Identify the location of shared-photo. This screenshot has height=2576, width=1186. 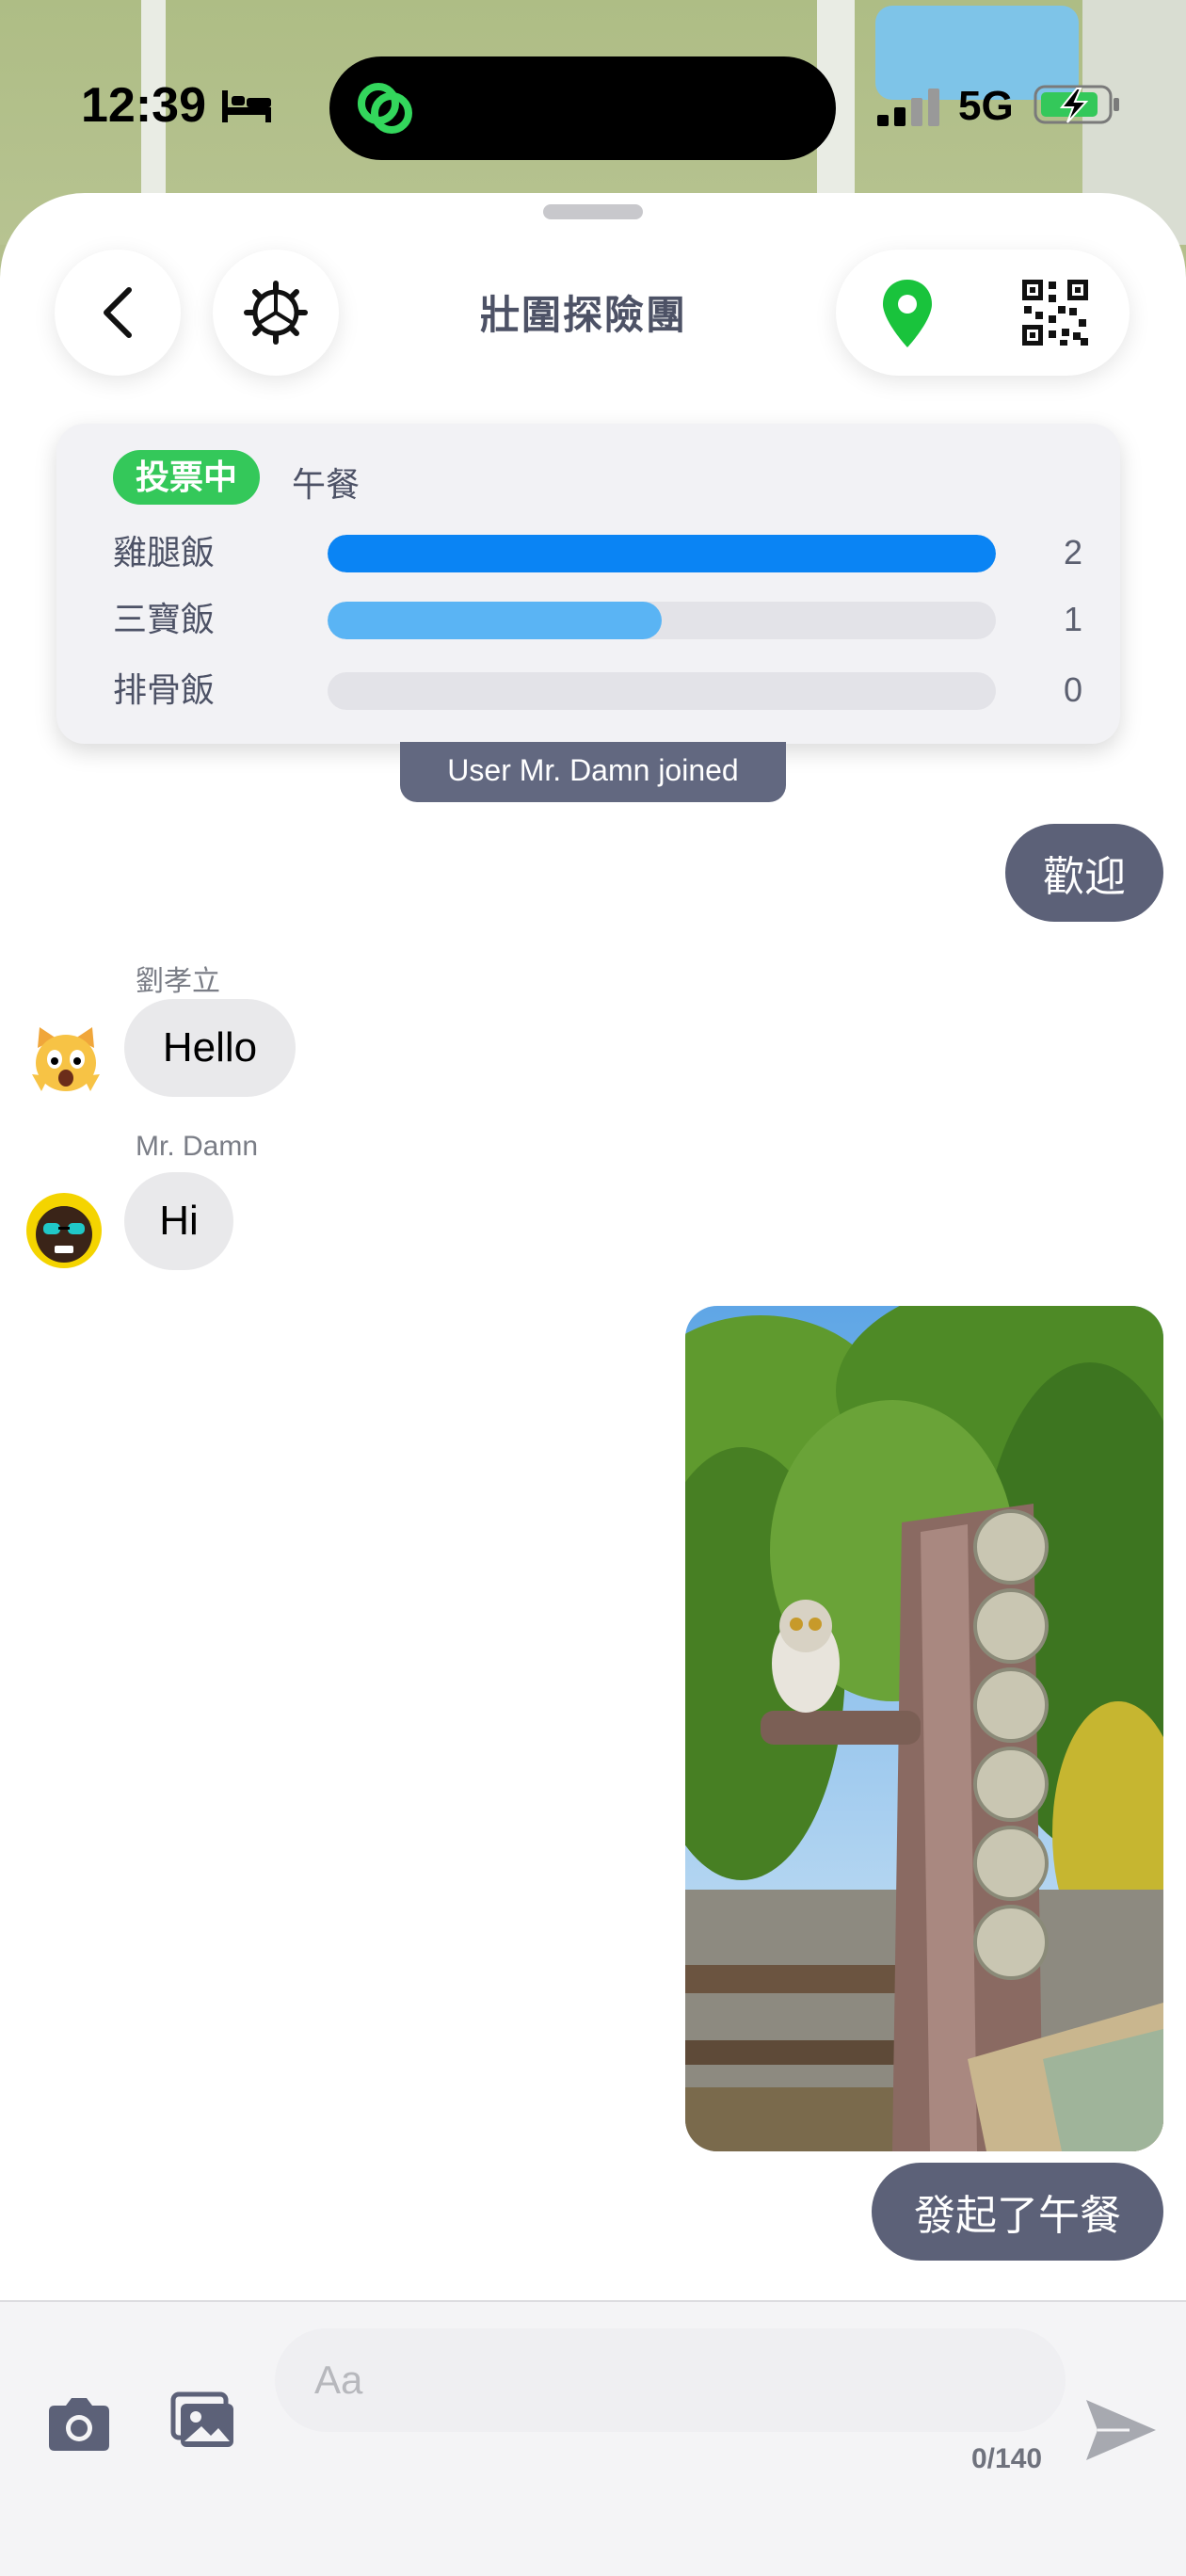
(924, 1728).